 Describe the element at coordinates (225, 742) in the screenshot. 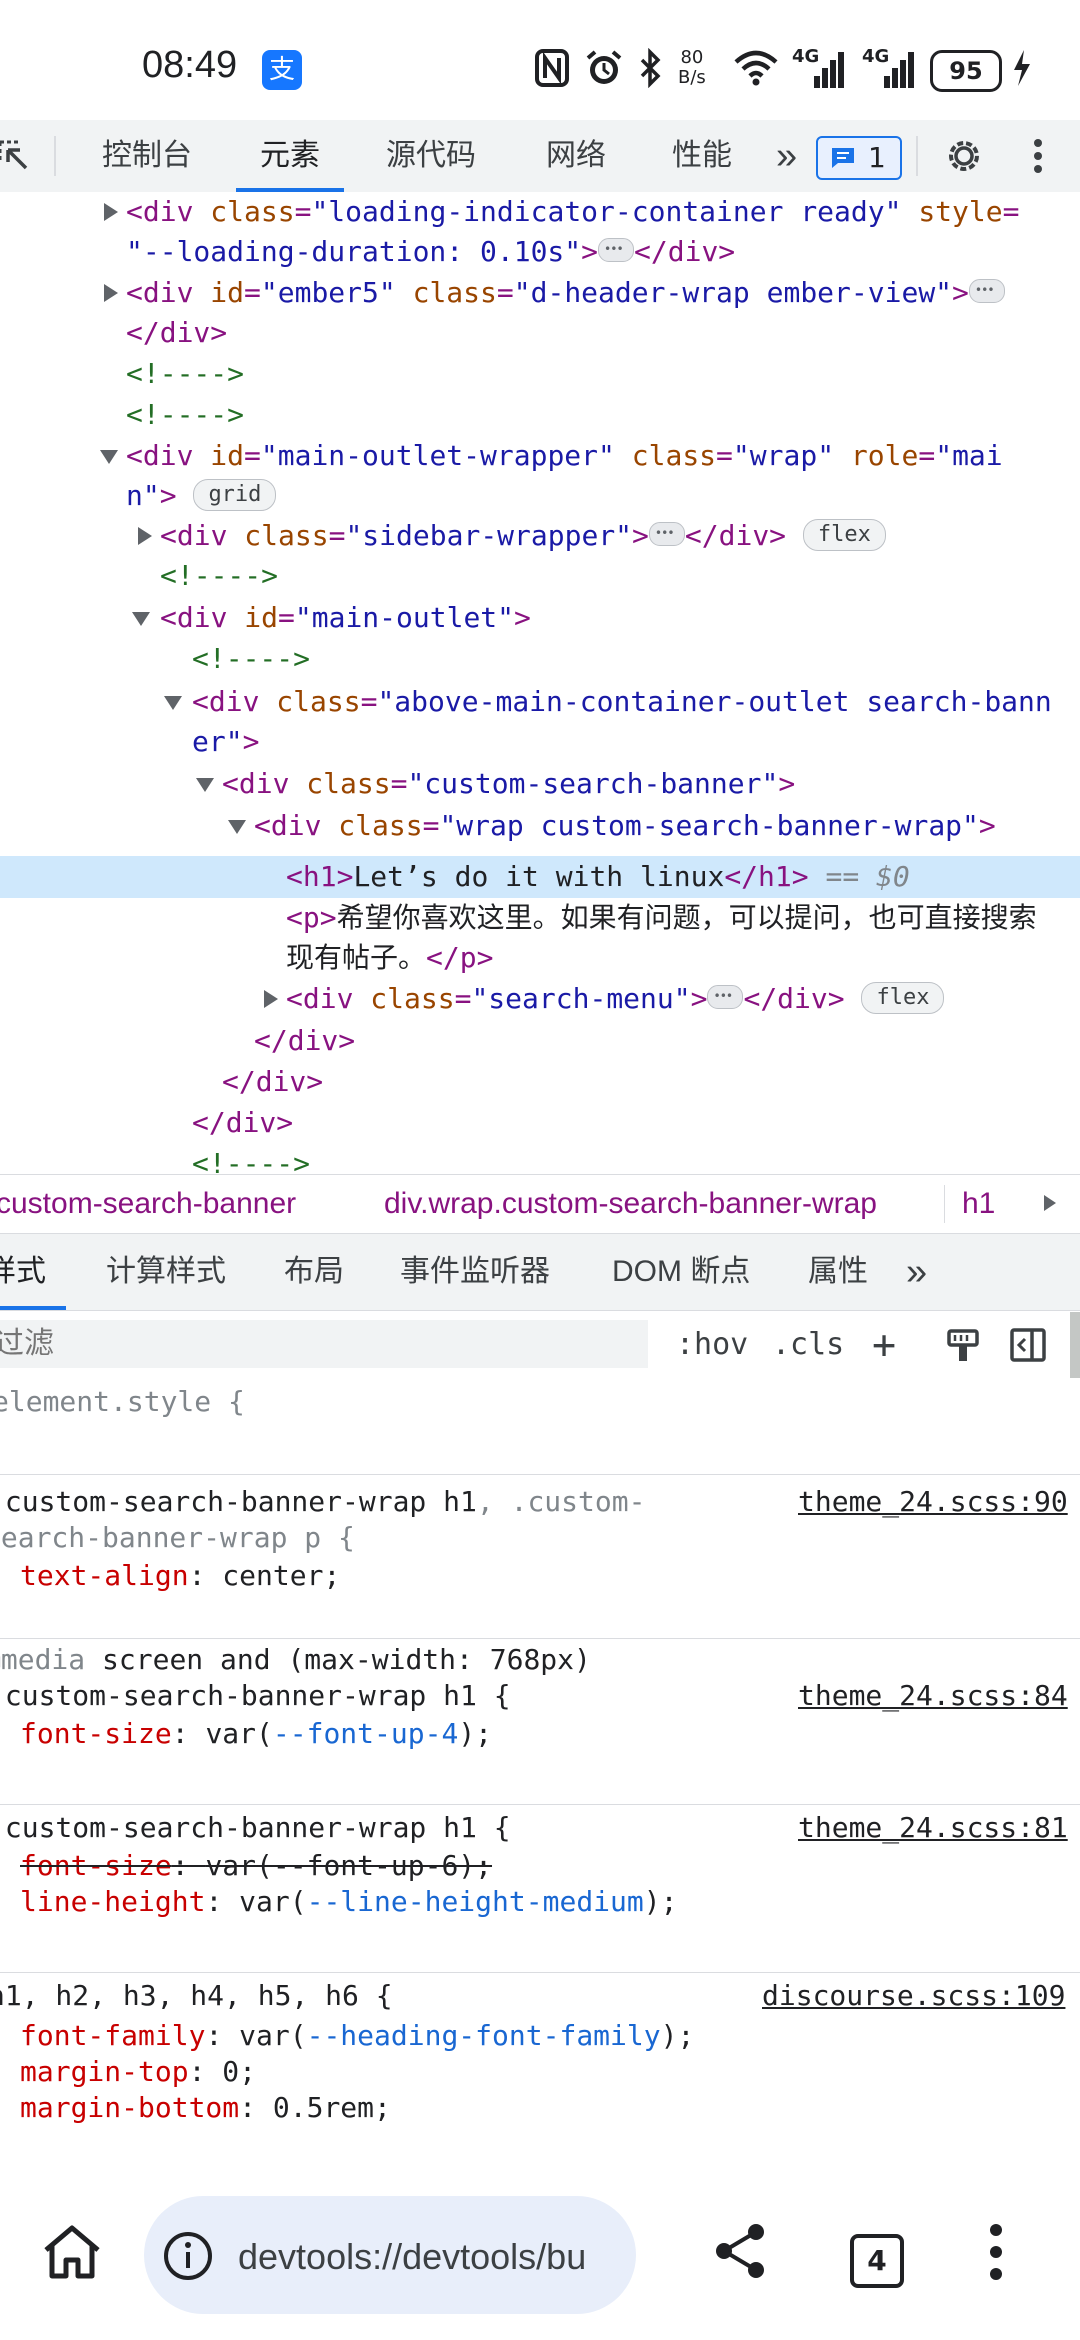

I see `dom-node-above-main-container-cont: er">` at that location.